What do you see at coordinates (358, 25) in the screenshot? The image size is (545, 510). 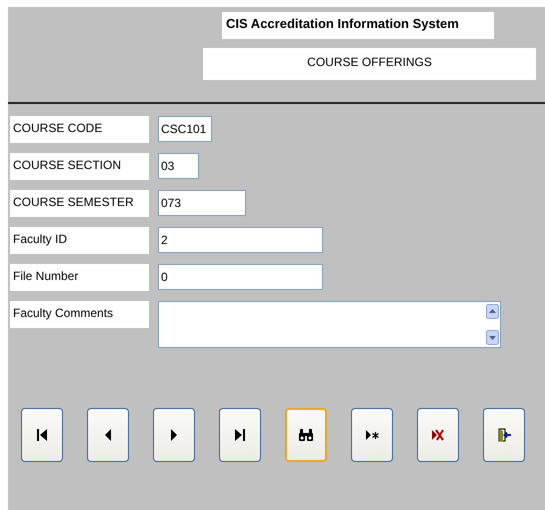 I see `form-title: CIS Accreditation Information System` at bounding box center [358, 25].